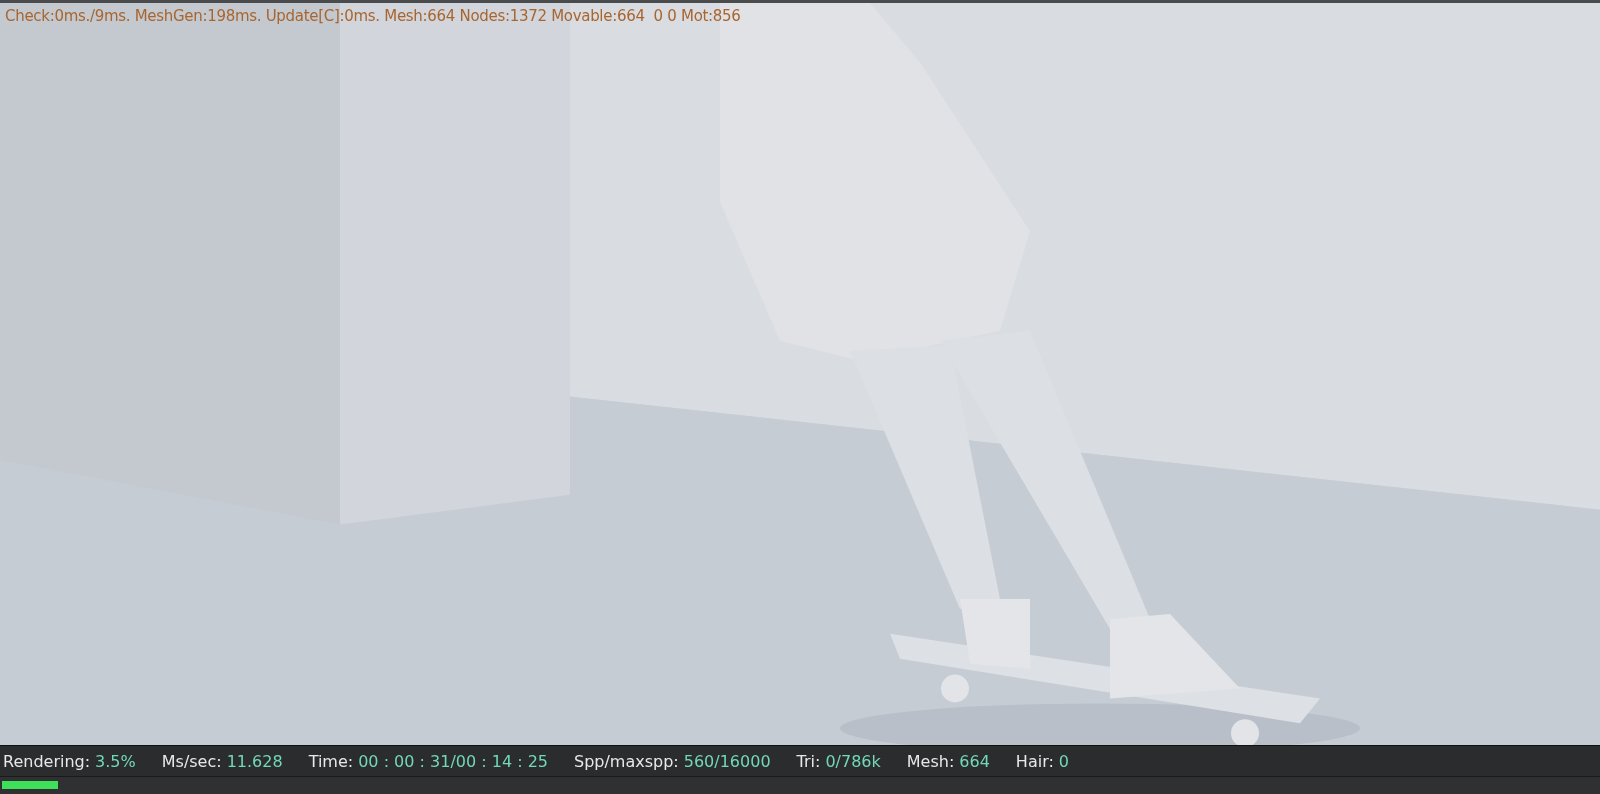 This screenshot has height=794, width=1600. Describe the element at coordinates (930, 761) in the screenshot. I see `stat-label: Mesh:` at that location.